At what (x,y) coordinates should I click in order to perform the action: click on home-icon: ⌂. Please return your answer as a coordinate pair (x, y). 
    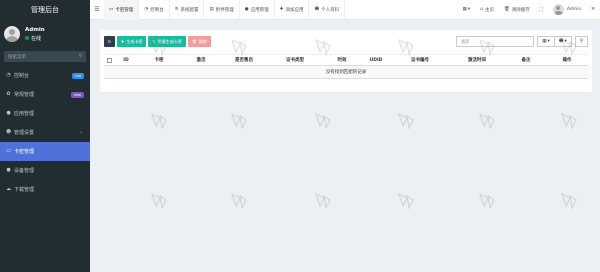
    Looking at the image, I should click on (481, 9).